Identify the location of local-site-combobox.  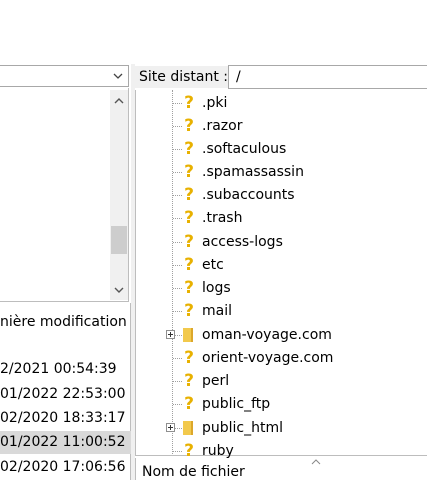
(64, 76).